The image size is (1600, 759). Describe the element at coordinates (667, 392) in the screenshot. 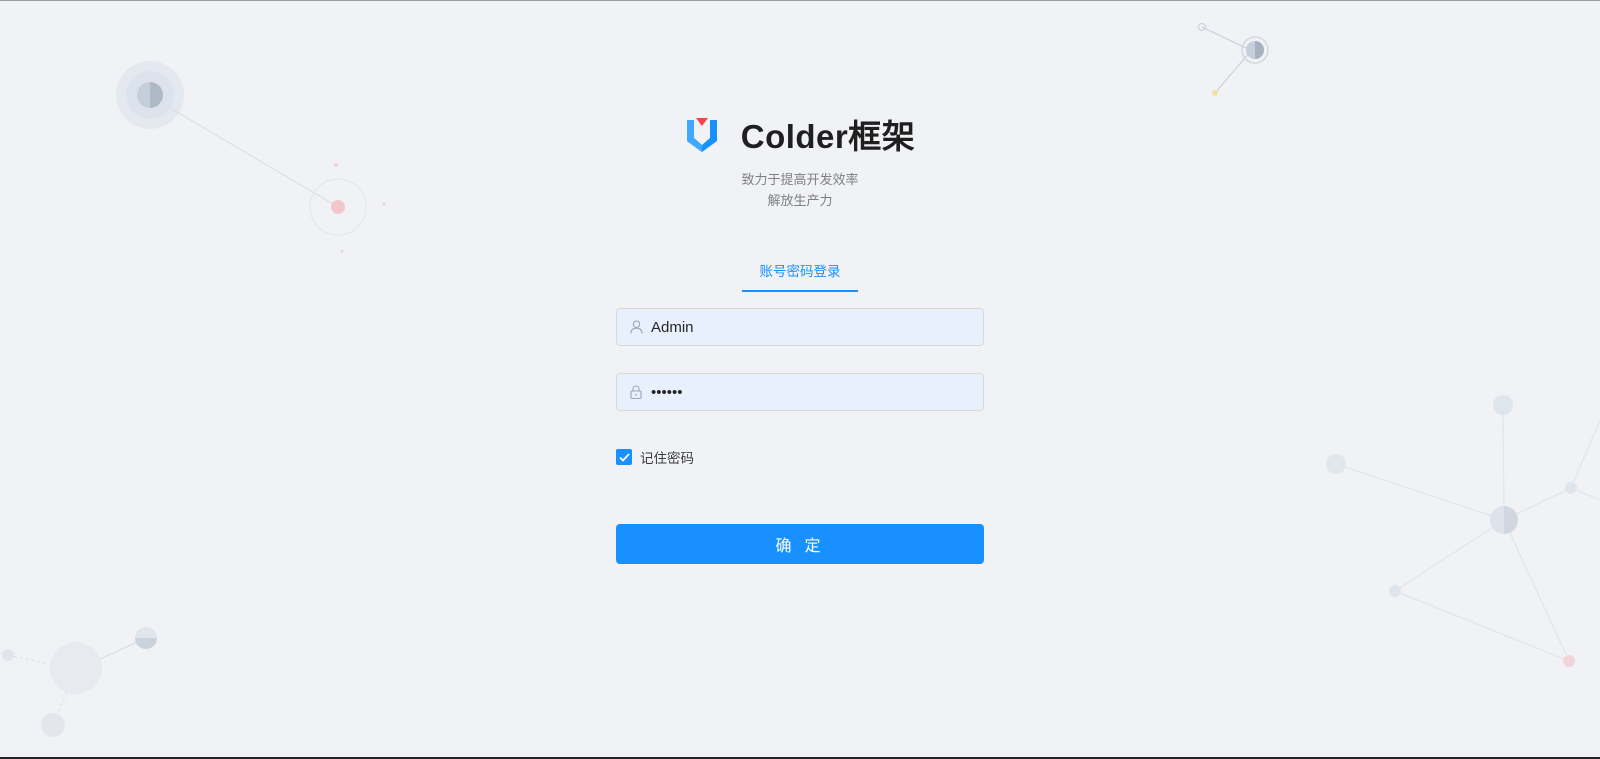

I see `password-value: ••••••` at that location.